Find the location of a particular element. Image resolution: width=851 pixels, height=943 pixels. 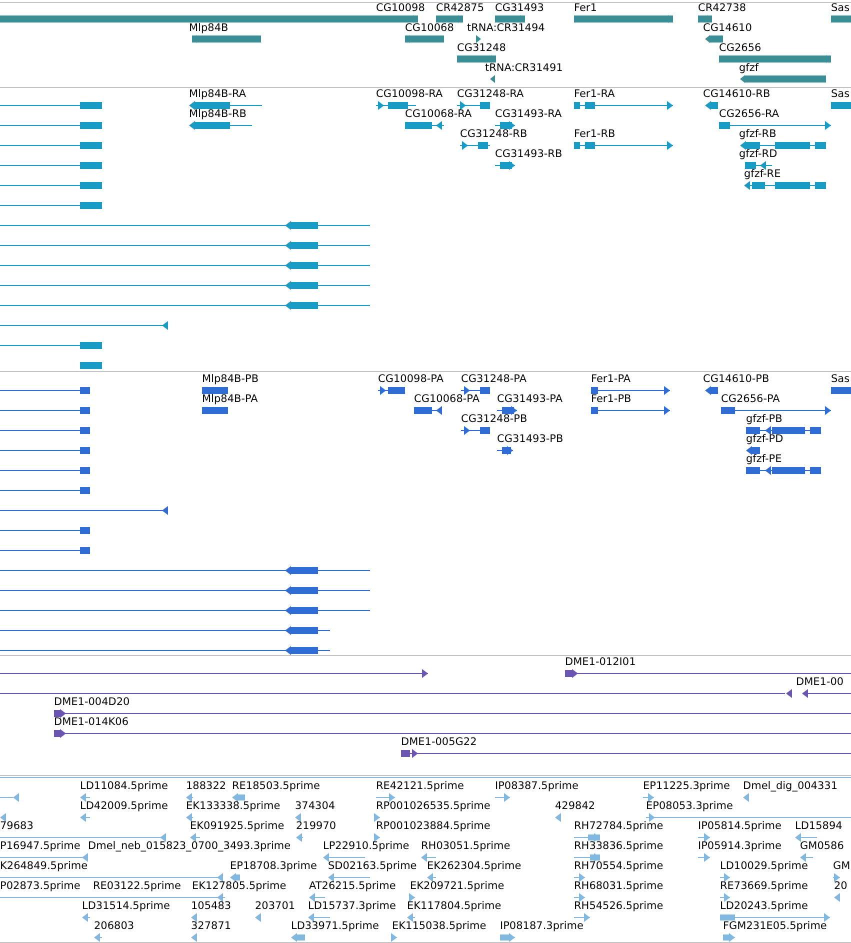

feature-label: LD33971.5prime is located at coordinates (335, 926).